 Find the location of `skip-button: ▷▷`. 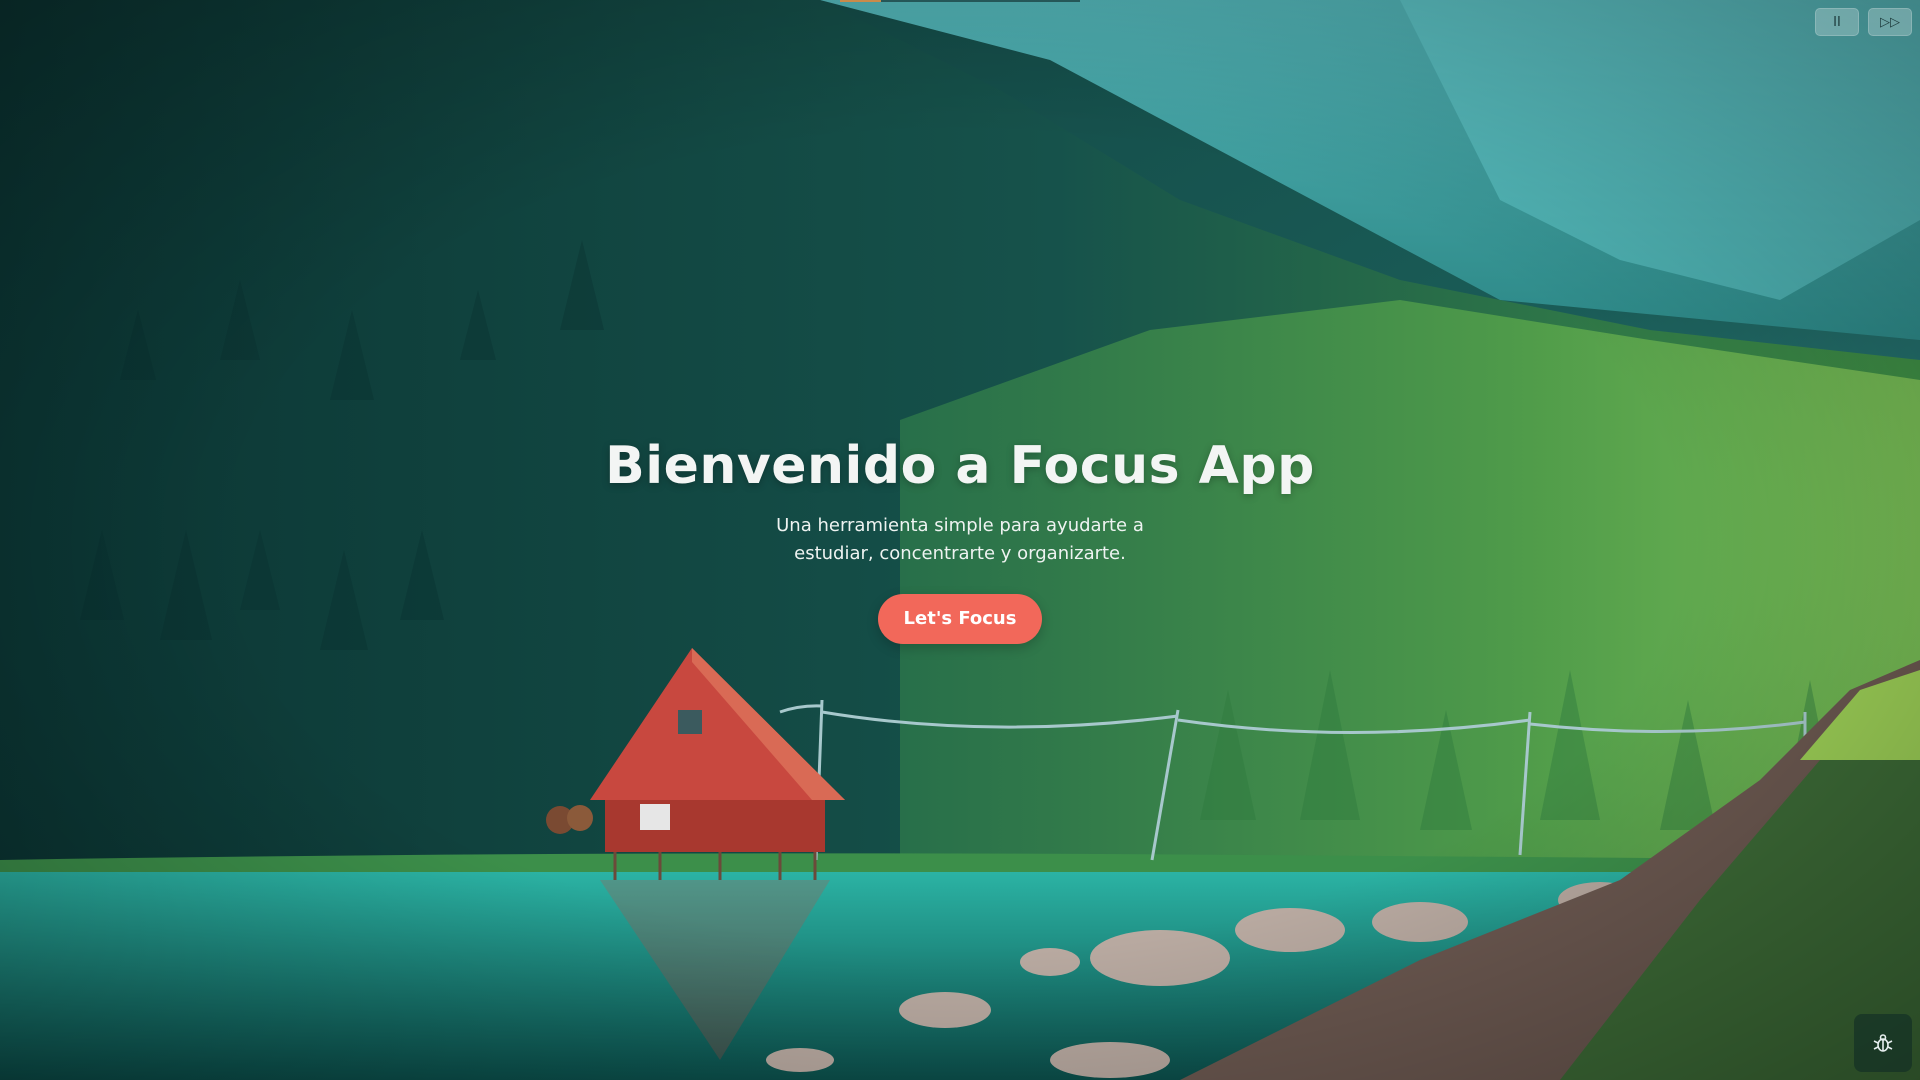

skip-button: ▷▷ is located at coordinates (1890, 22).